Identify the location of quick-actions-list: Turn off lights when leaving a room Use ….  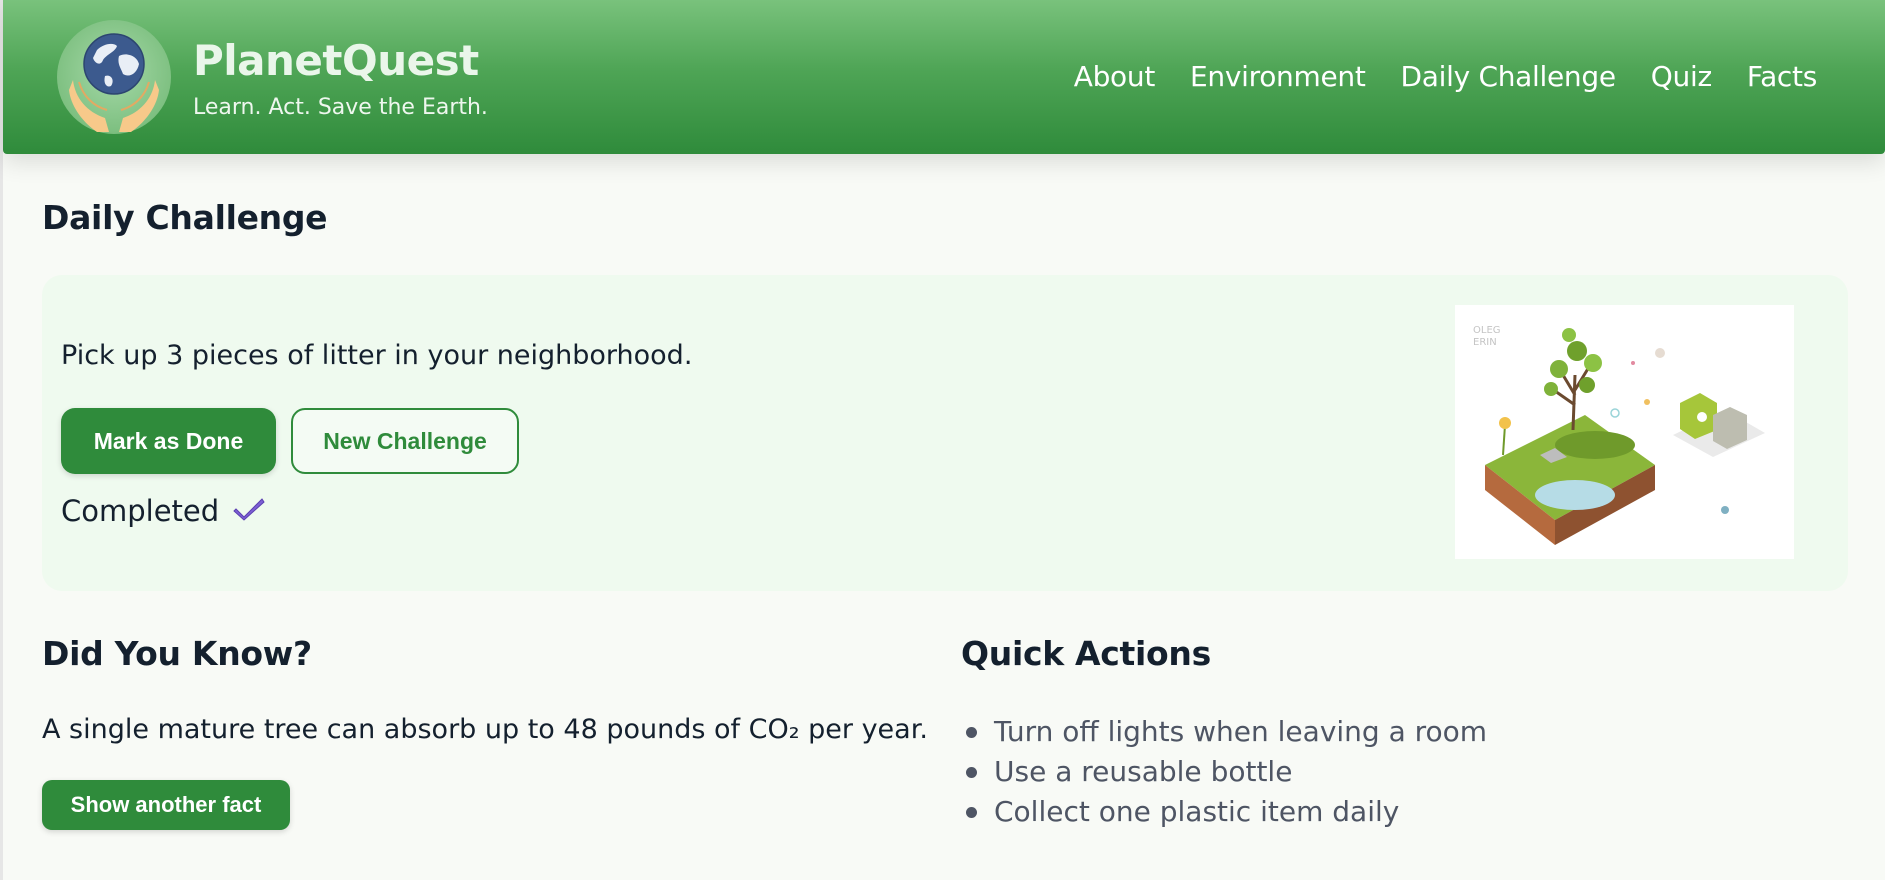
(1226, 772).